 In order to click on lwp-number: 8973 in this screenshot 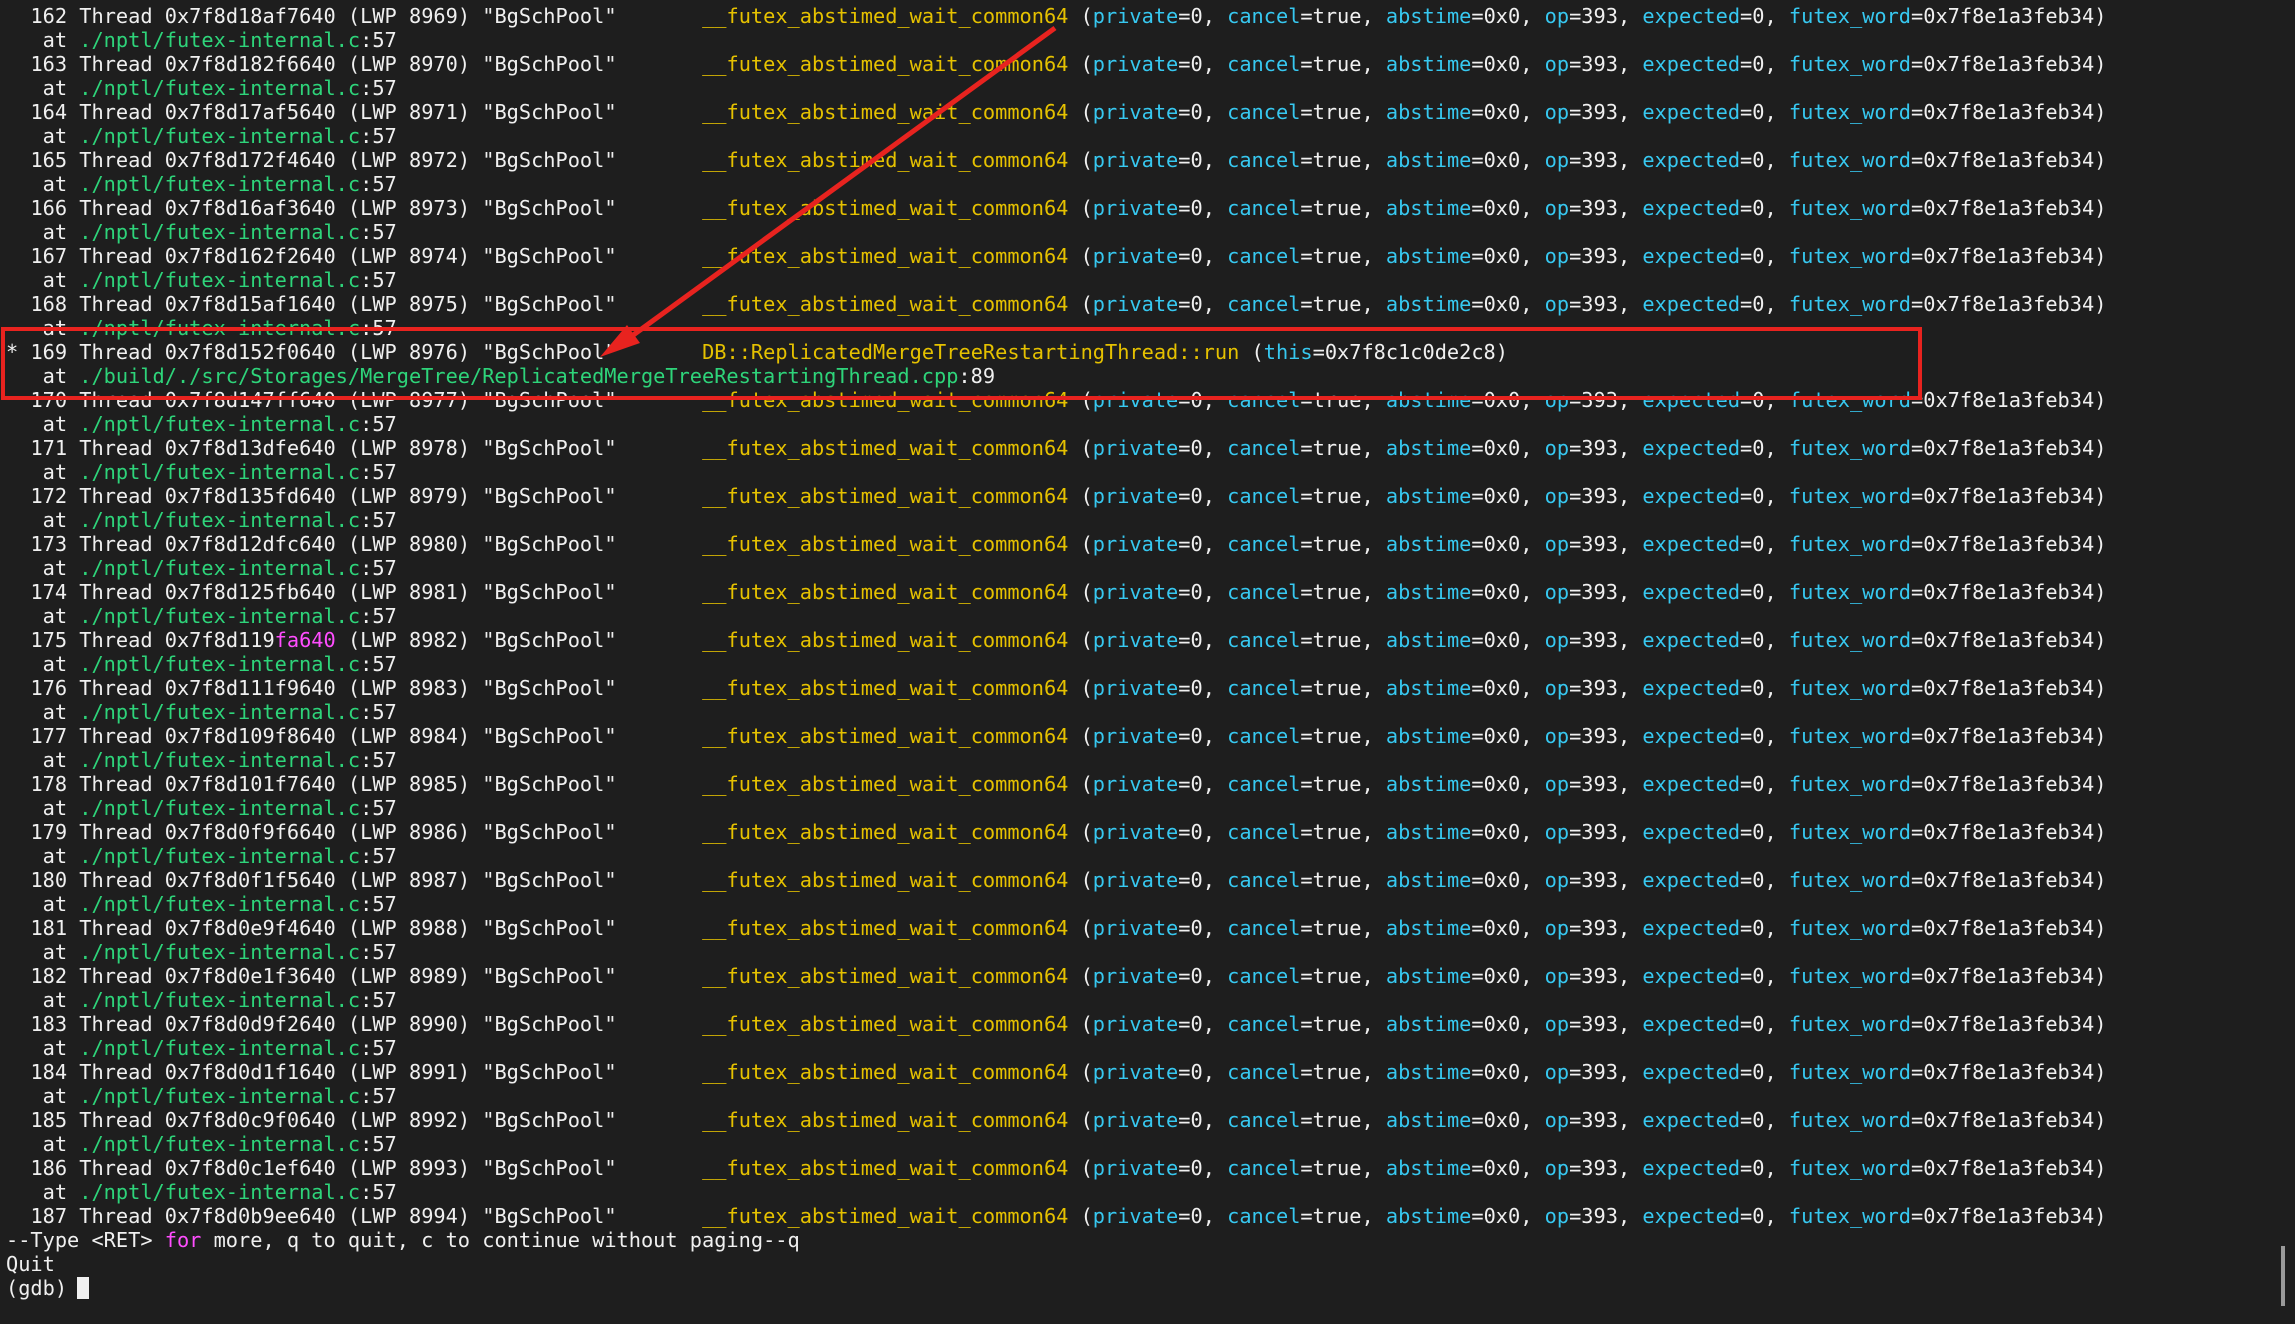, I will do `click(433, 208)`.